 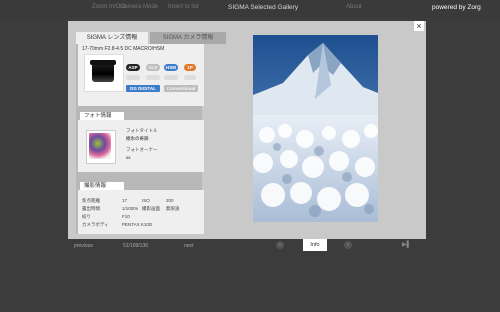 I want to click on photo-counter: 51/109/136, so click(x=136, y=246).